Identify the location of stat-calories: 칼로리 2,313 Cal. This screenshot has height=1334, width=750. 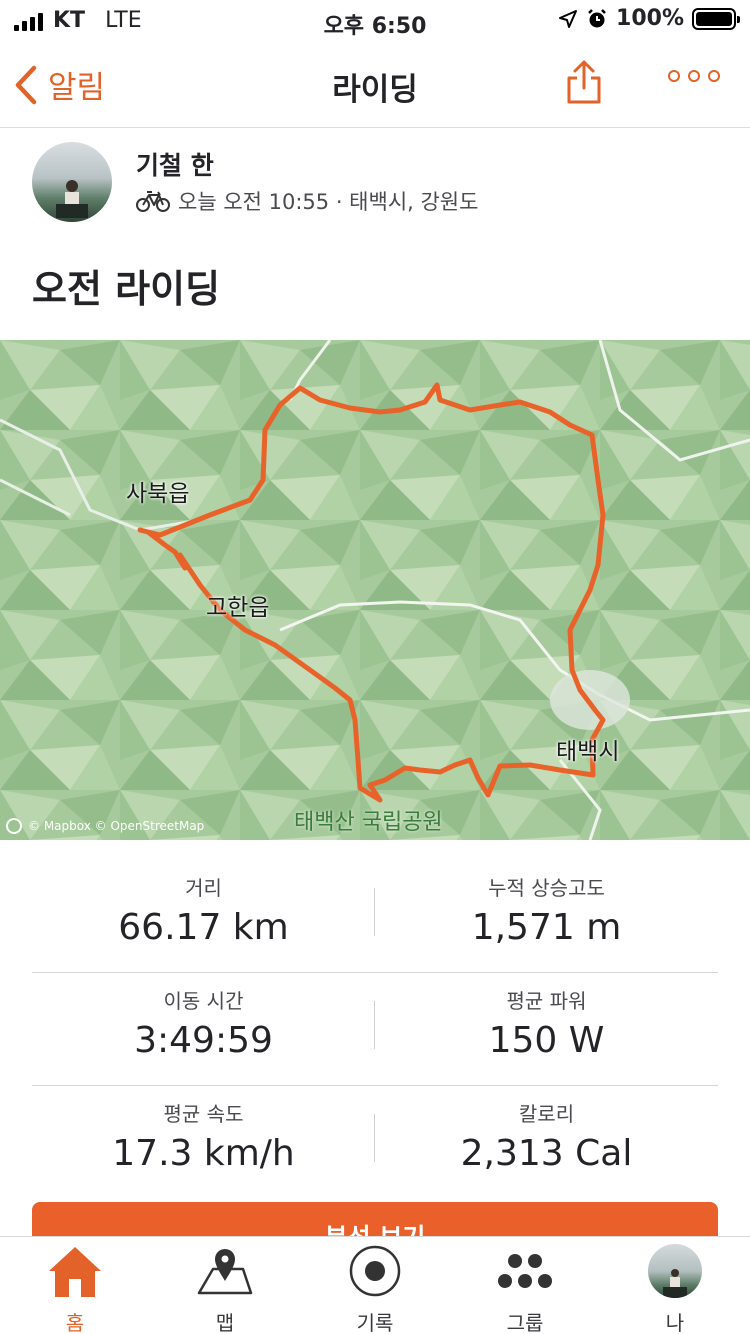
(546, 1136).